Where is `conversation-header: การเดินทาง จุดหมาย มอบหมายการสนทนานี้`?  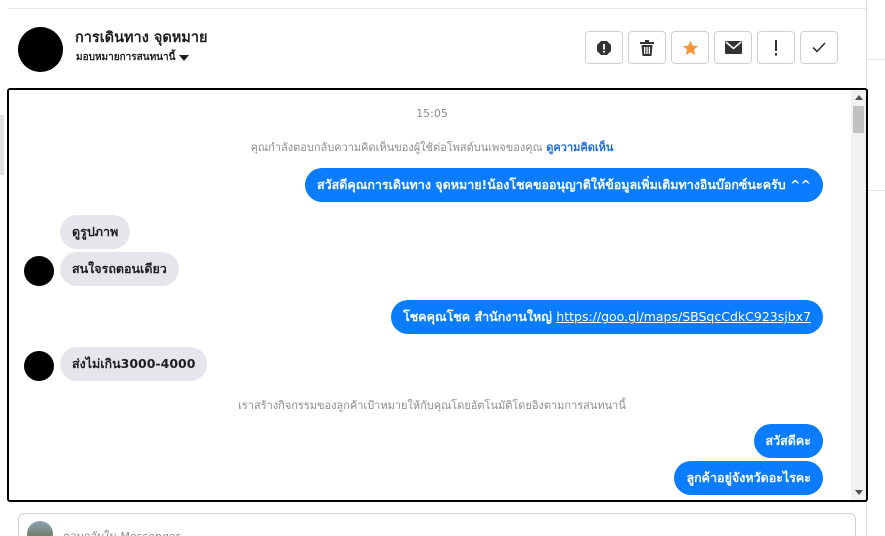 conversation-header: การเดินทาง จุดหมาย มอบหมายการสนทนานี้ is located at coordinates (437, 49).